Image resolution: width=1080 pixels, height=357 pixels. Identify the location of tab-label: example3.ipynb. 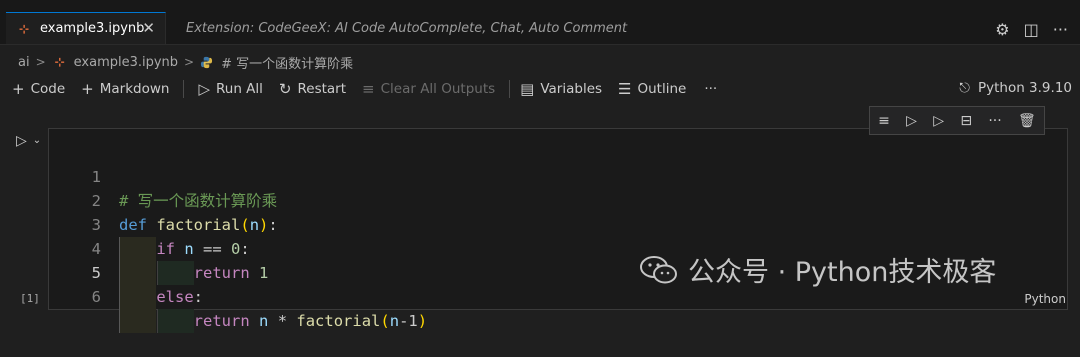
(92, 28).